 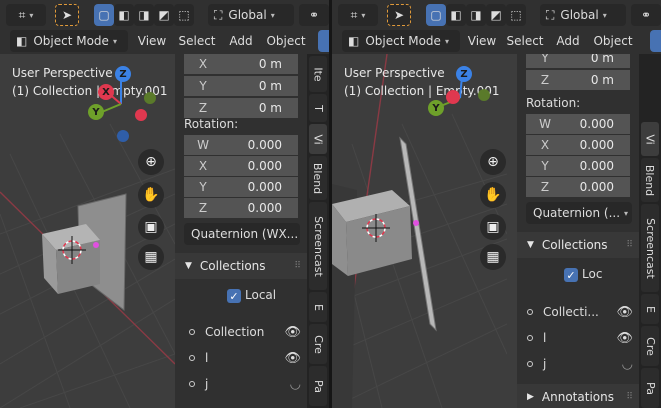 What do you see at coordinates (318, 74) in the screenshot?
I see `tab-item: Ite` at bounding box center [318, 74].